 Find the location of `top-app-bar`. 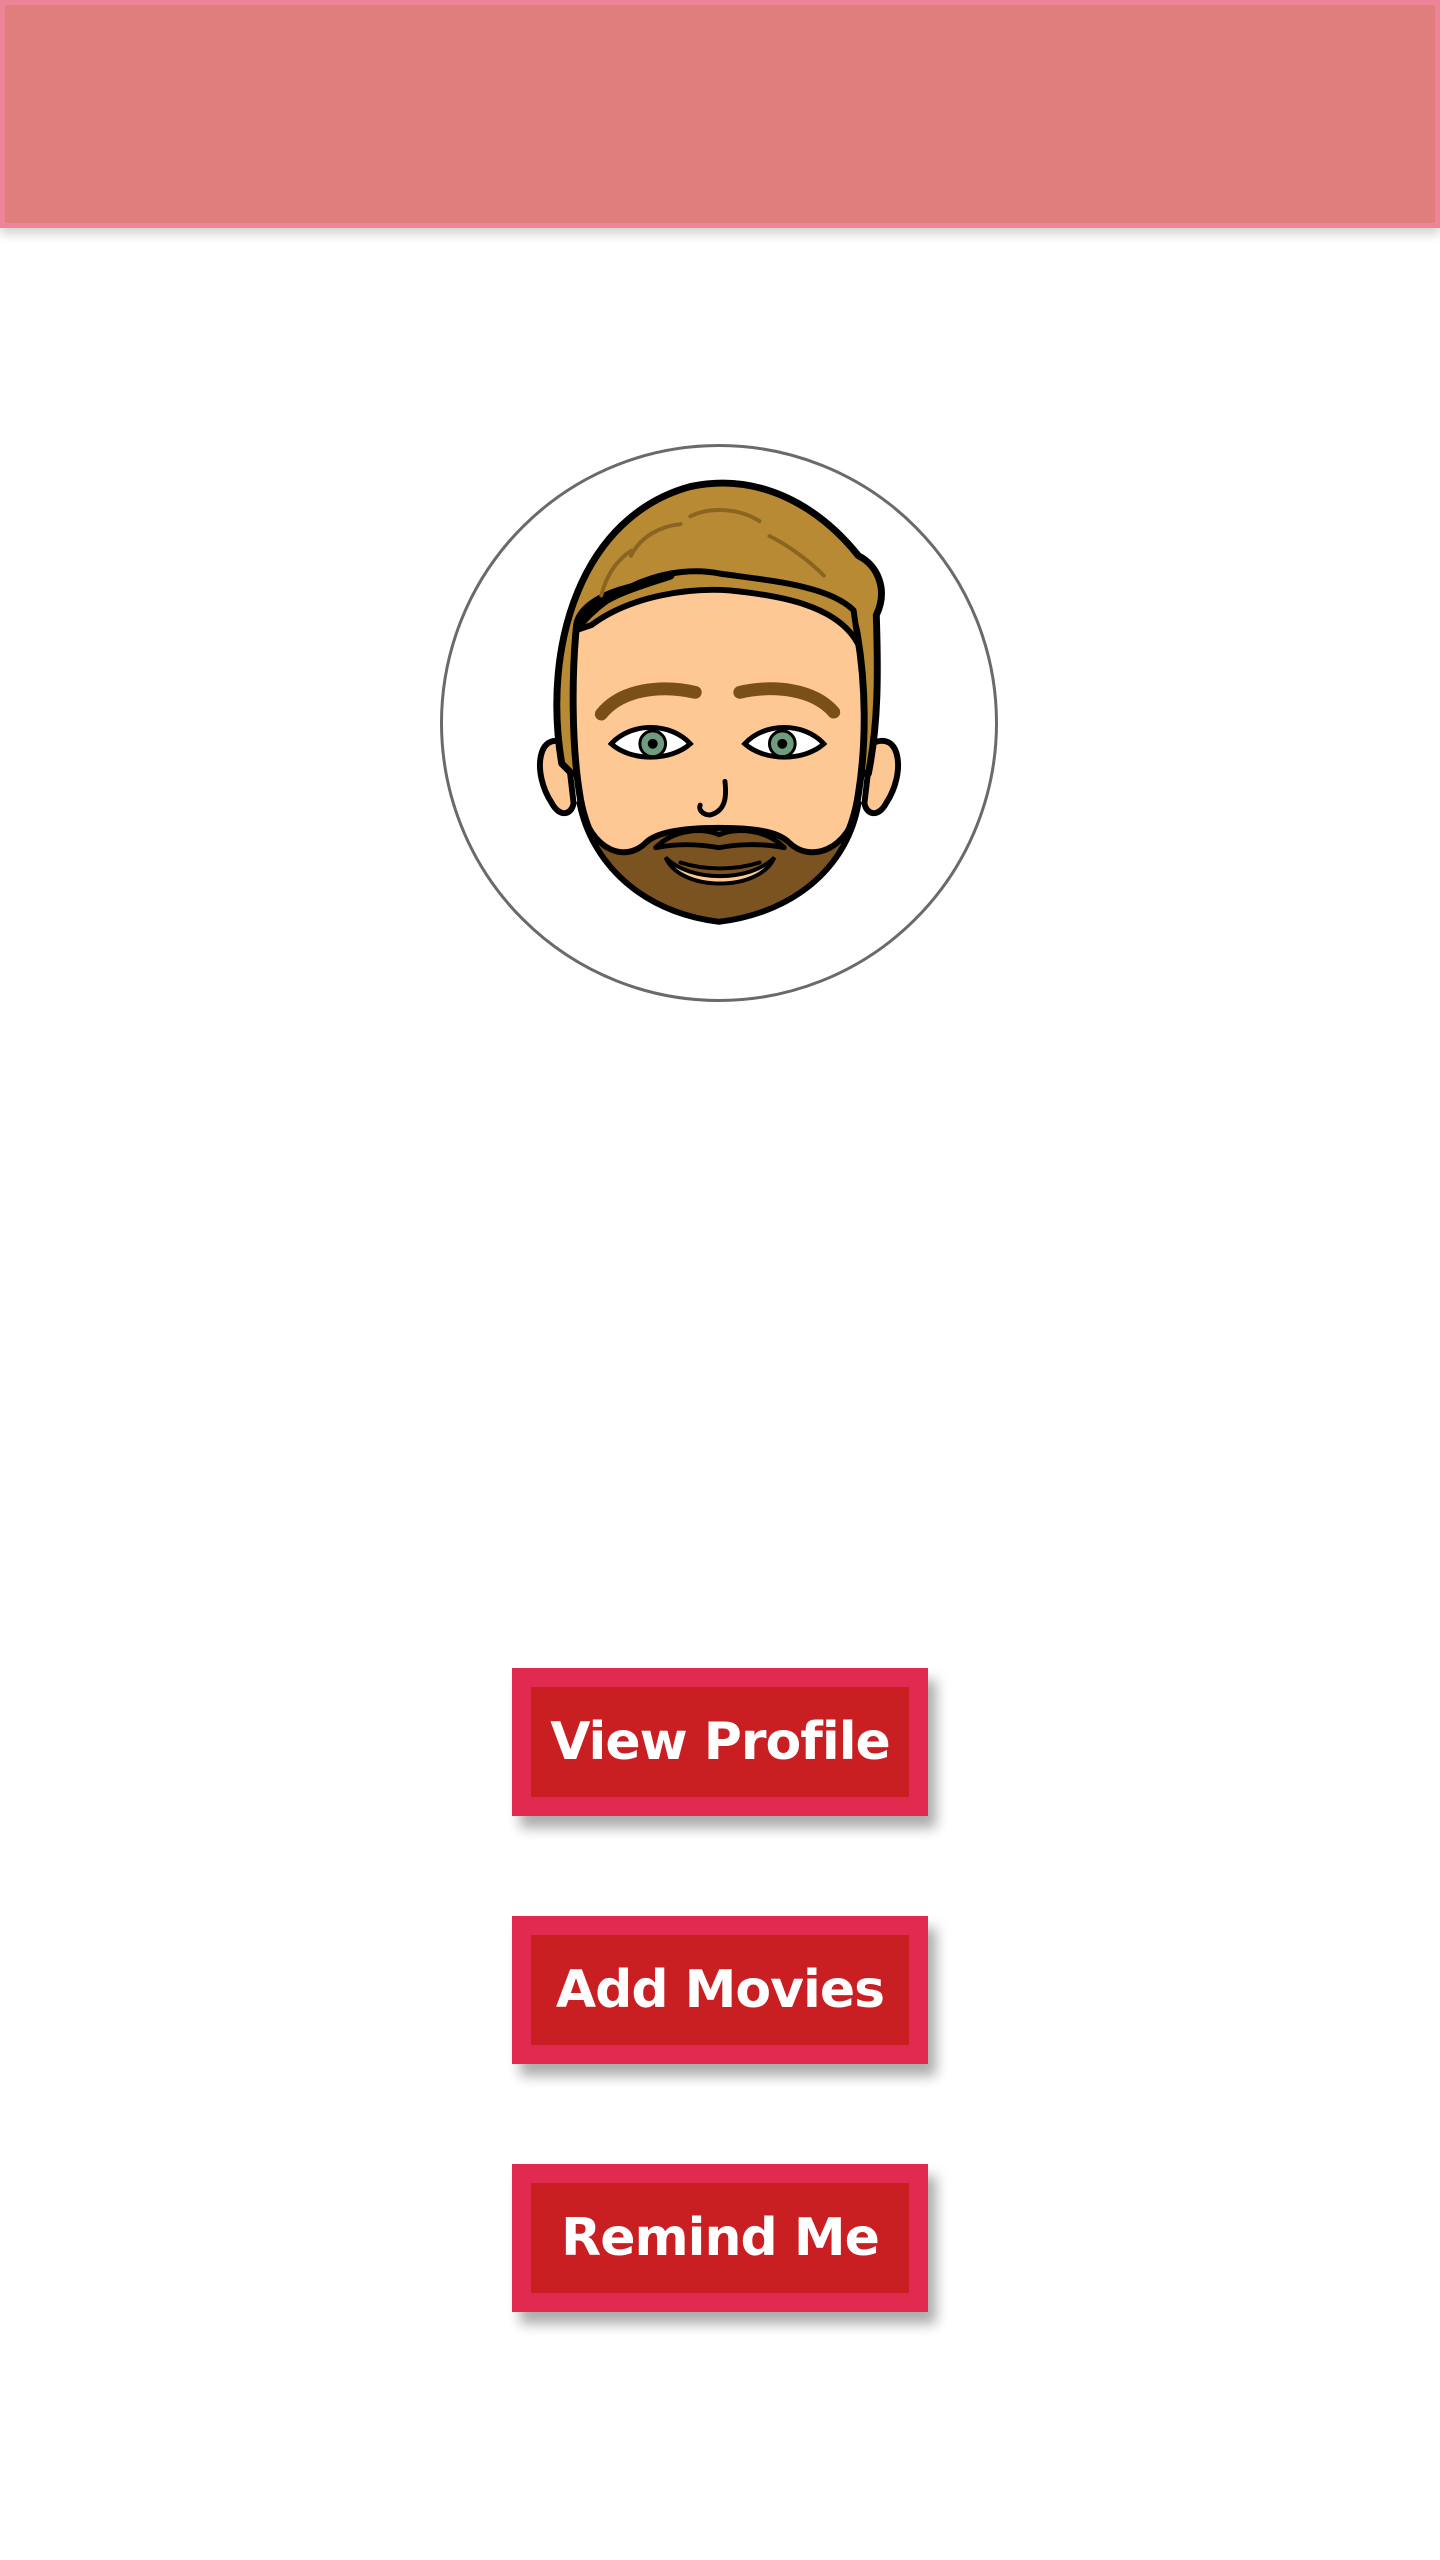

top-app-bar is located at coordinates (720, 114).